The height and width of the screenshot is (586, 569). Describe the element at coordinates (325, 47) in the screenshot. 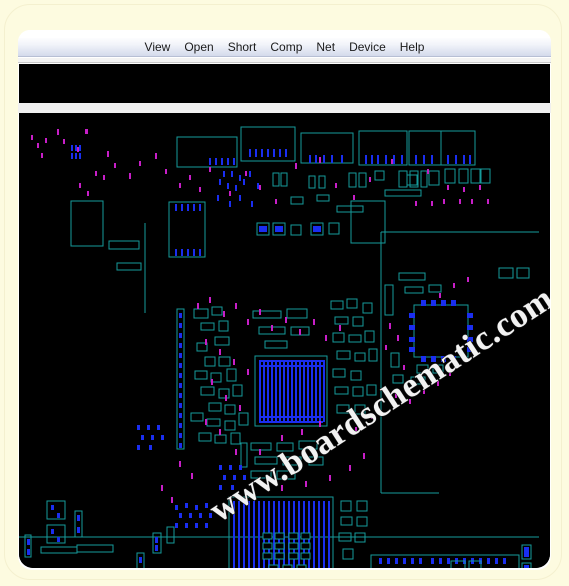

I see `menu-item-net: Net` at that location.